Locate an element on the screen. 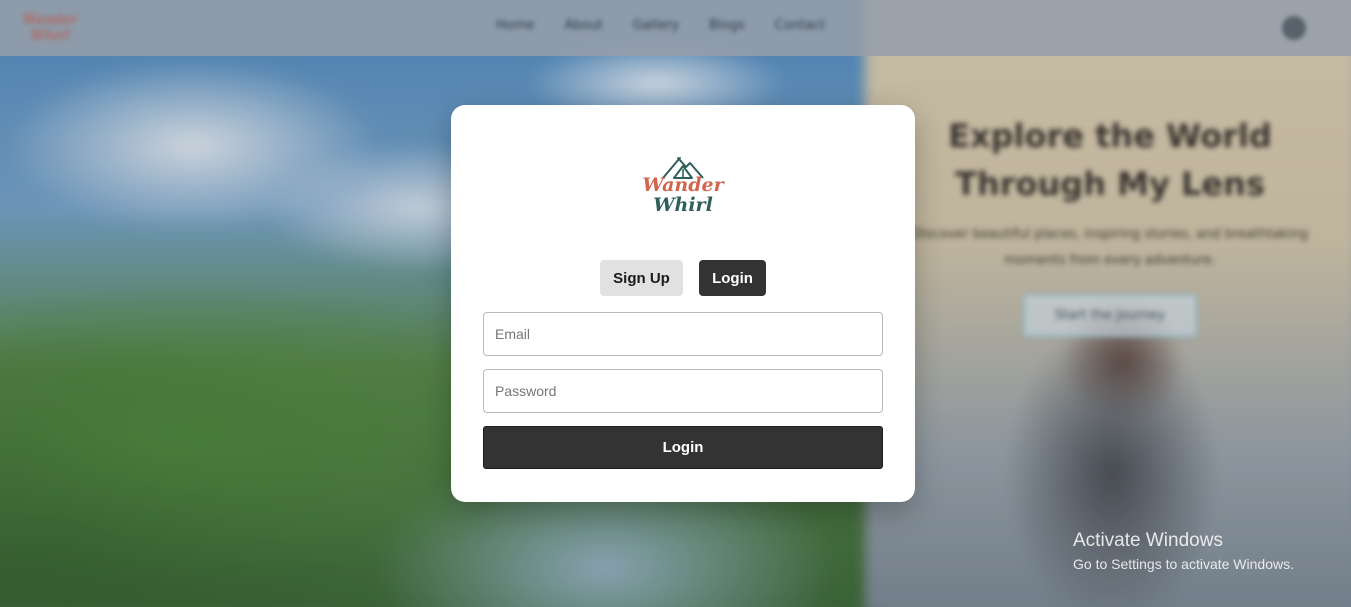  brand-logo: Wander Whirl is located at coordinates (683, 186).